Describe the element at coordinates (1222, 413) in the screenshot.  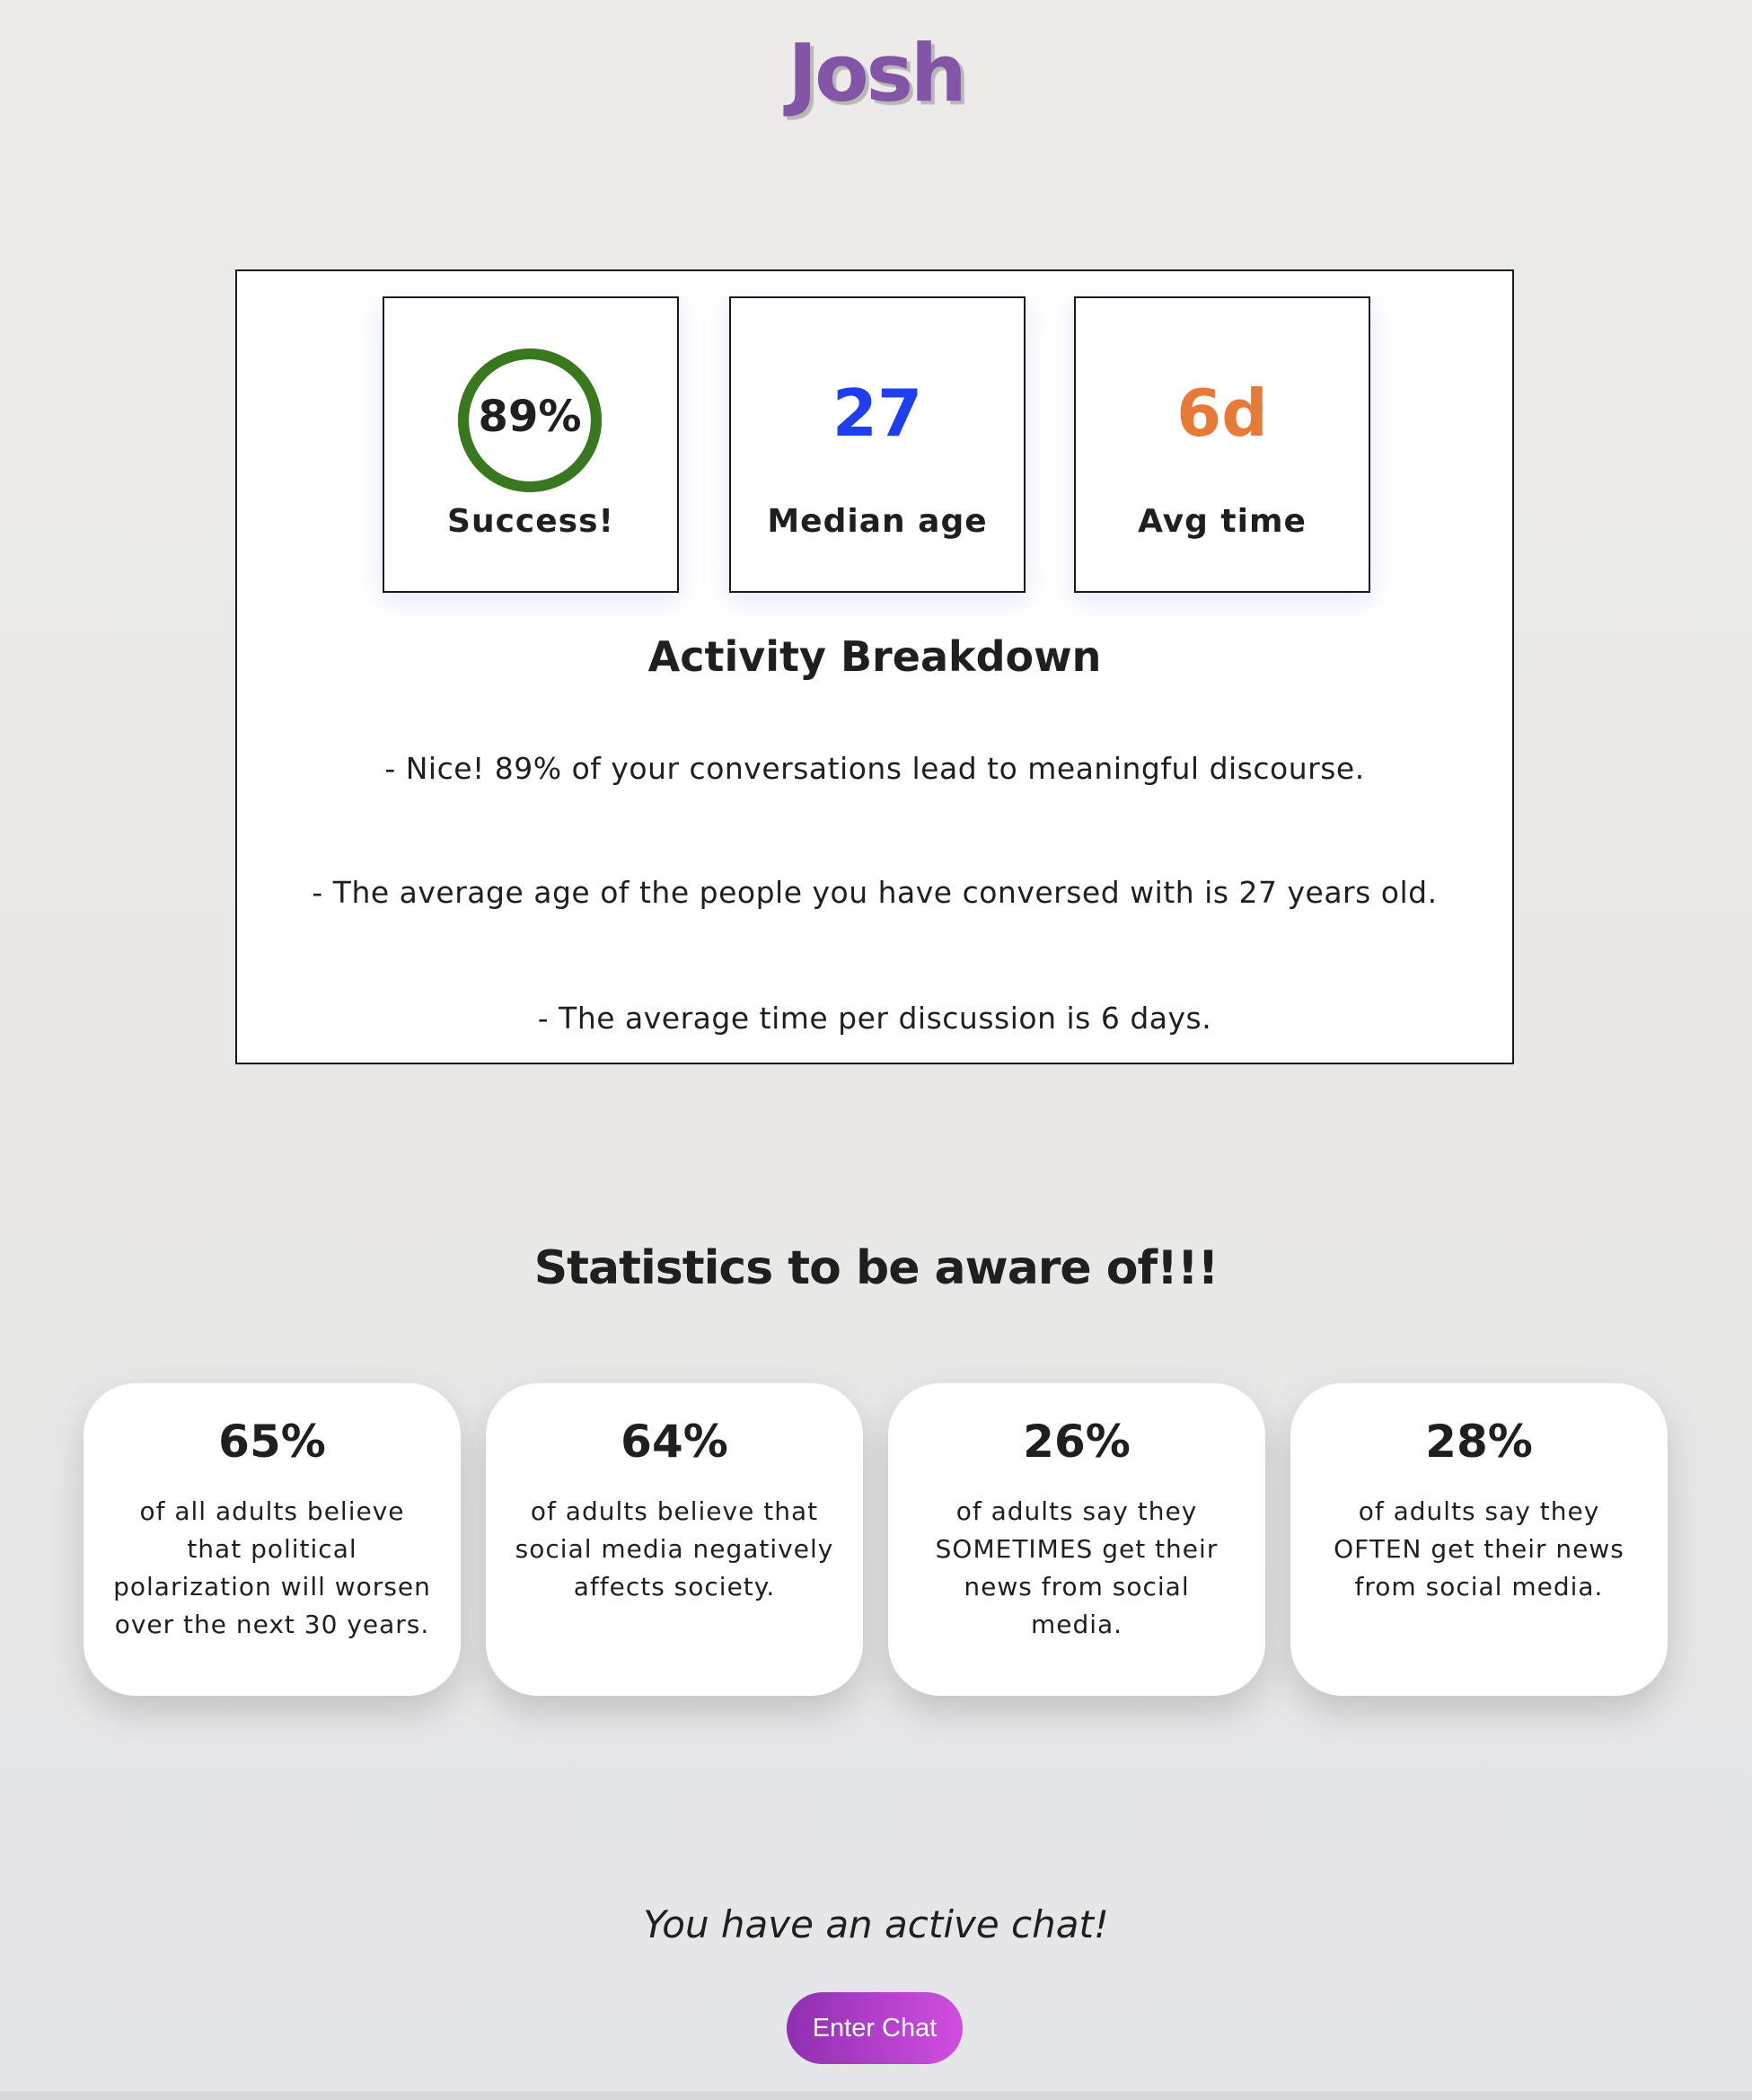
I see `avg-time-value: 6d` at that location.